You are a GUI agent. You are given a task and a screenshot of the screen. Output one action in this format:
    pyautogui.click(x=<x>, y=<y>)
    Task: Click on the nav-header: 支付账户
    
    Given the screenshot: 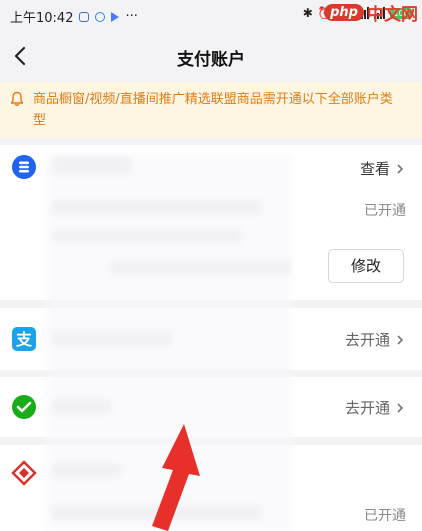 What is the action you would take?
    pyautogui.click(x=211, y=56)
    